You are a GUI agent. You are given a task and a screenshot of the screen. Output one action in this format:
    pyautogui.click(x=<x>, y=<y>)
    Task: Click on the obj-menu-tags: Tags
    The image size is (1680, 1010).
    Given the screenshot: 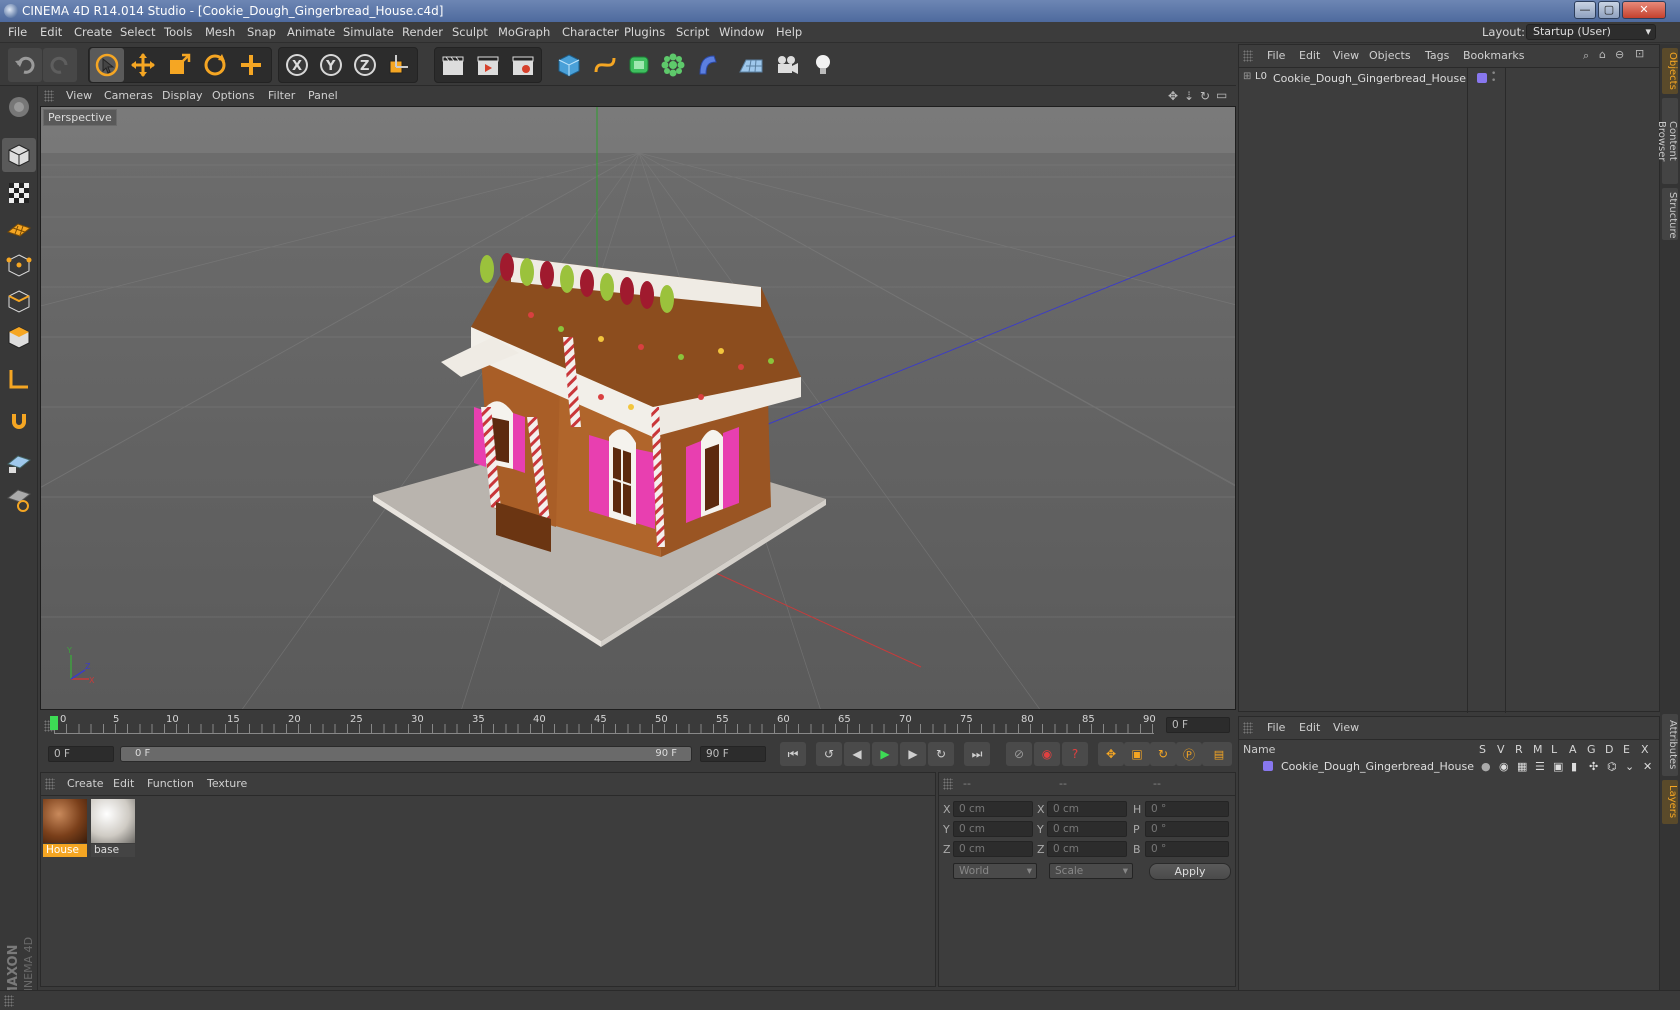 What is the action you would take?
    pyautogui.click(x=1437, y=56)
    